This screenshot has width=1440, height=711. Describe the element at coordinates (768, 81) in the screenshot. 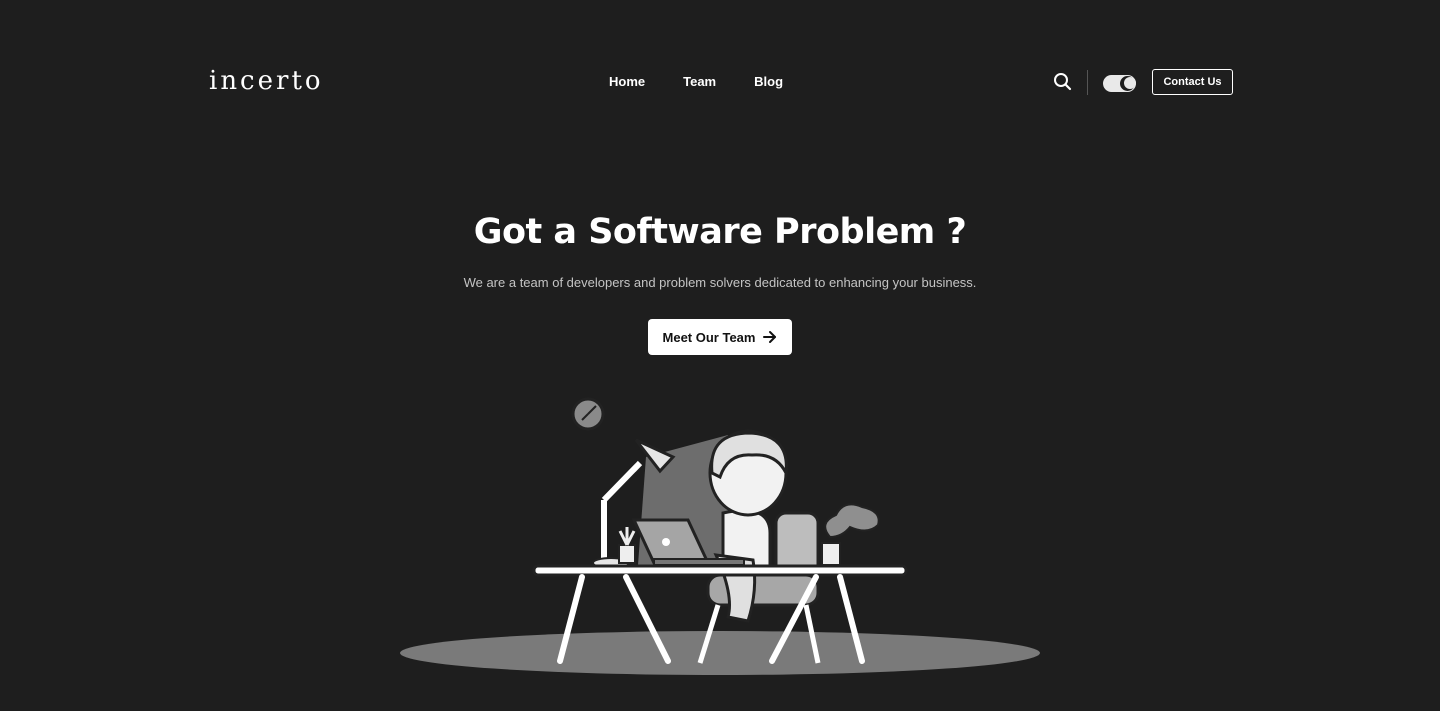

I see `nav-blog: Blog` at that location.